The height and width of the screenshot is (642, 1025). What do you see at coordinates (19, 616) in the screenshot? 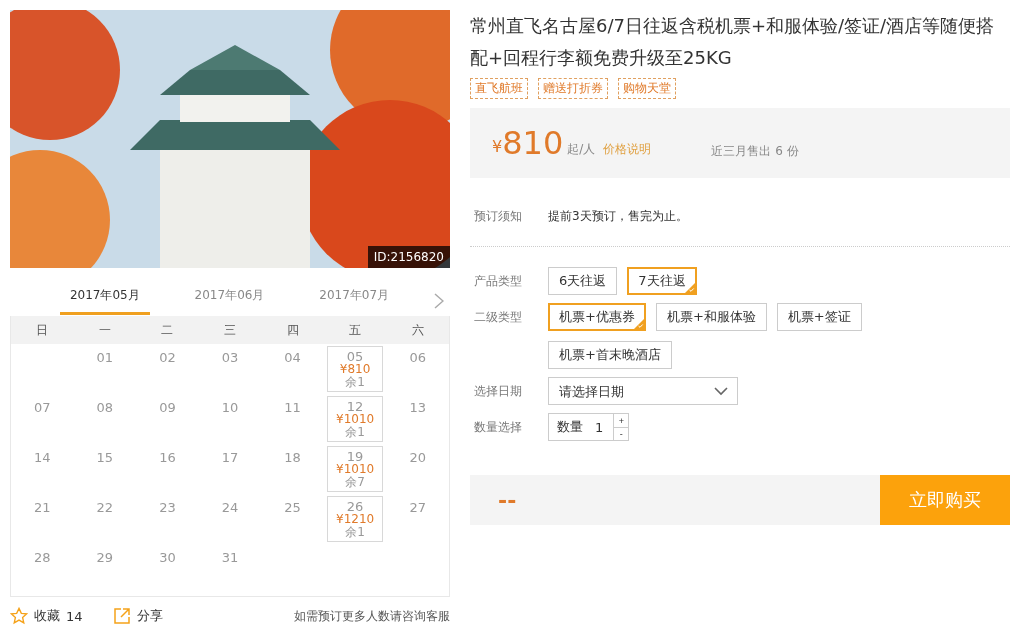
I see `star-icon` at bounding box center [19, 616].